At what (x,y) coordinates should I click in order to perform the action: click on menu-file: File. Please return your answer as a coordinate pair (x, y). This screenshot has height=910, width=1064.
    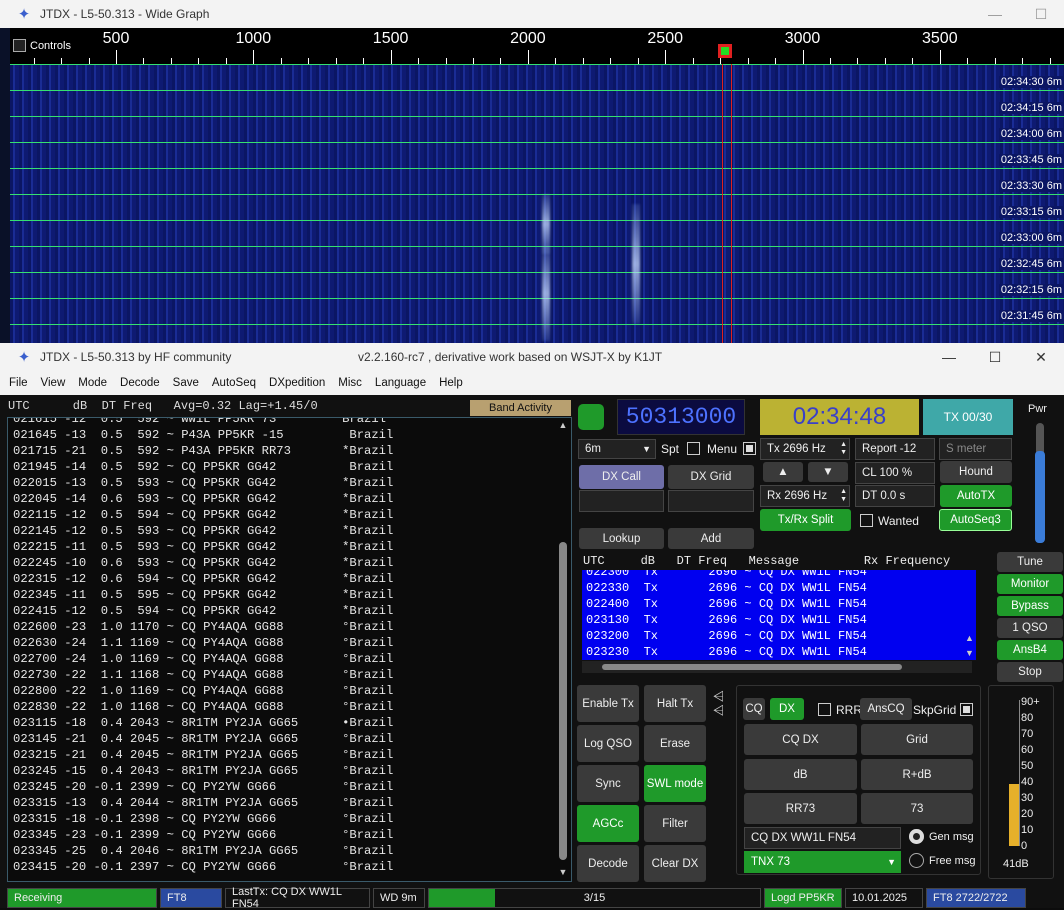
    Looking at the image, I should click on (18, 383).